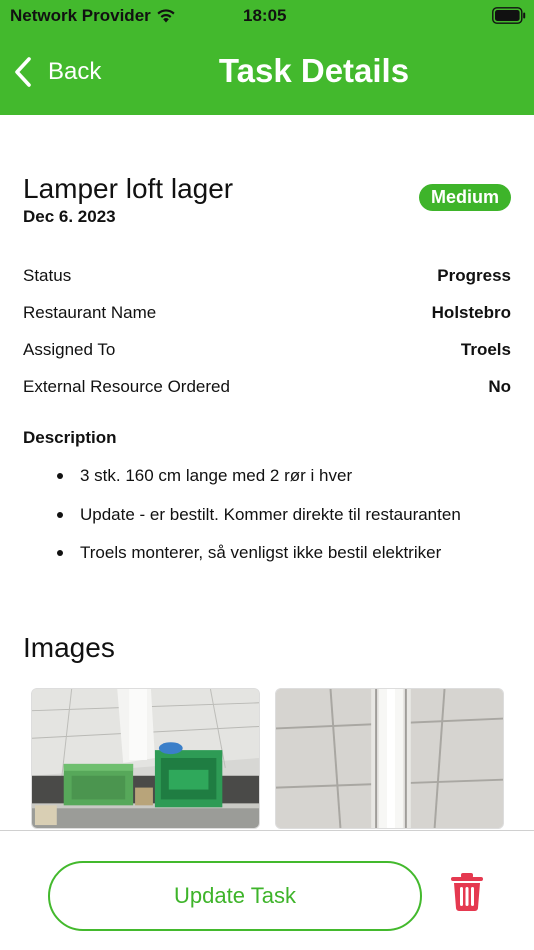 The image size is (534, 950). Describe the element at coordinates (126, 386) in the screenshot. I see `detail-label: External Resource Ordered` at that location.